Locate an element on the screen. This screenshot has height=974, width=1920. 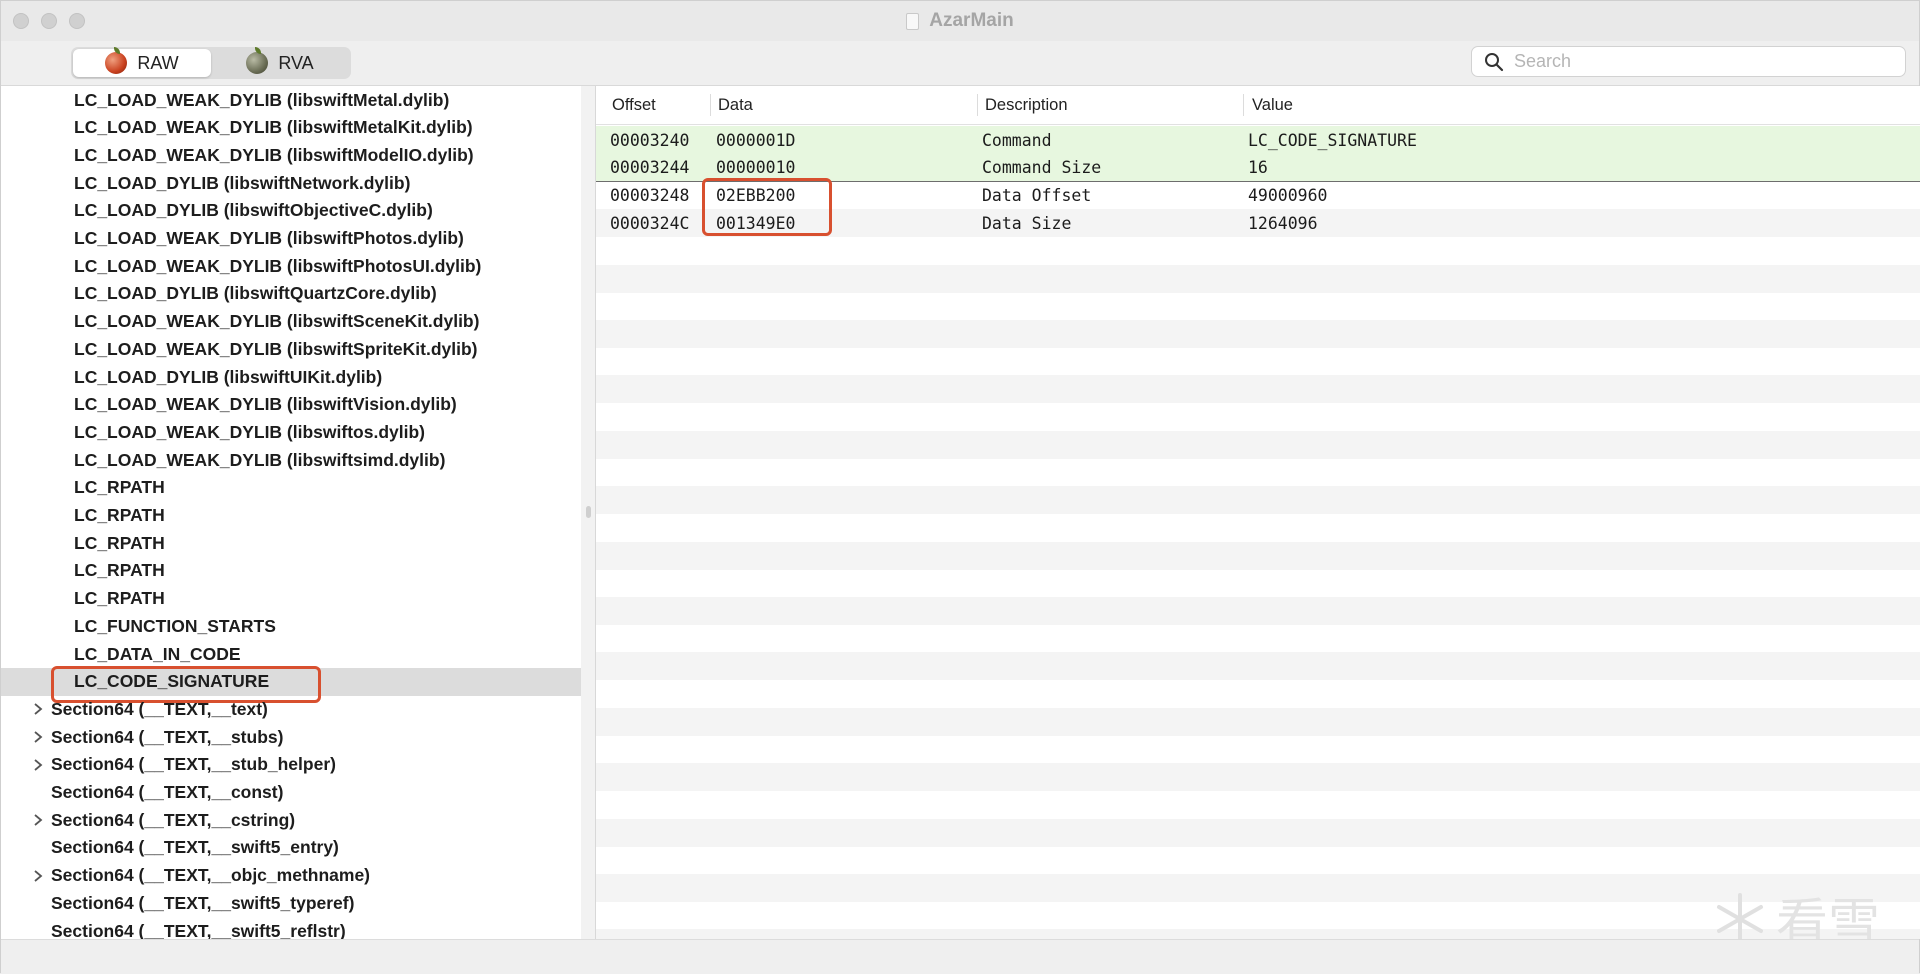
table-row: 0000324C 001349E0 Data Size 1264096 is located at coordinates (1258, 223).